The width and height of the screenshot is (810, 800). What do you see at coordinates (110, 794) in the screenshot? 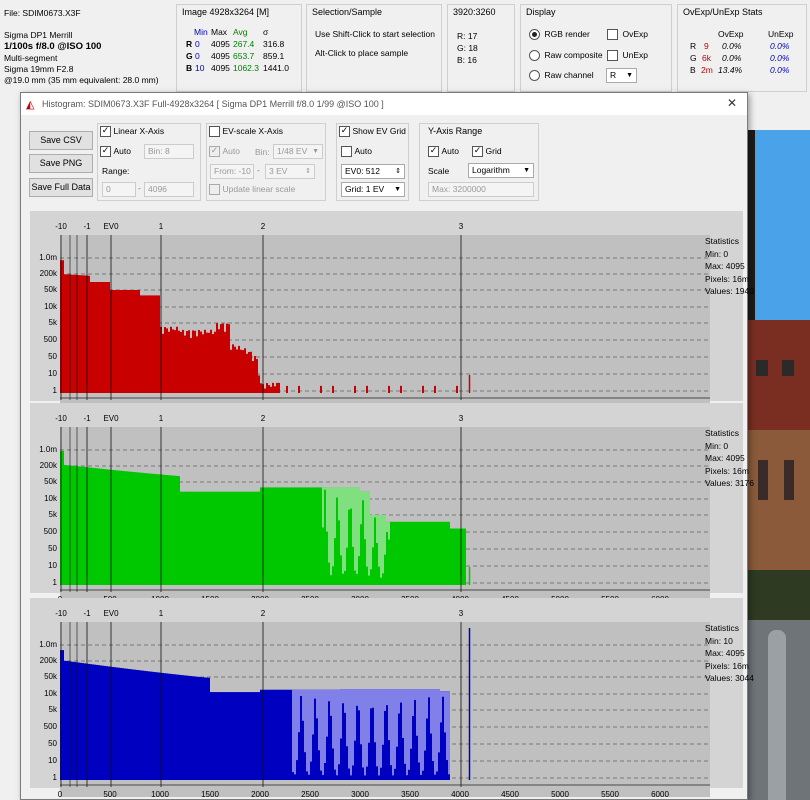
I see `x-axis-label: 500` at bounding box center [110, 794].